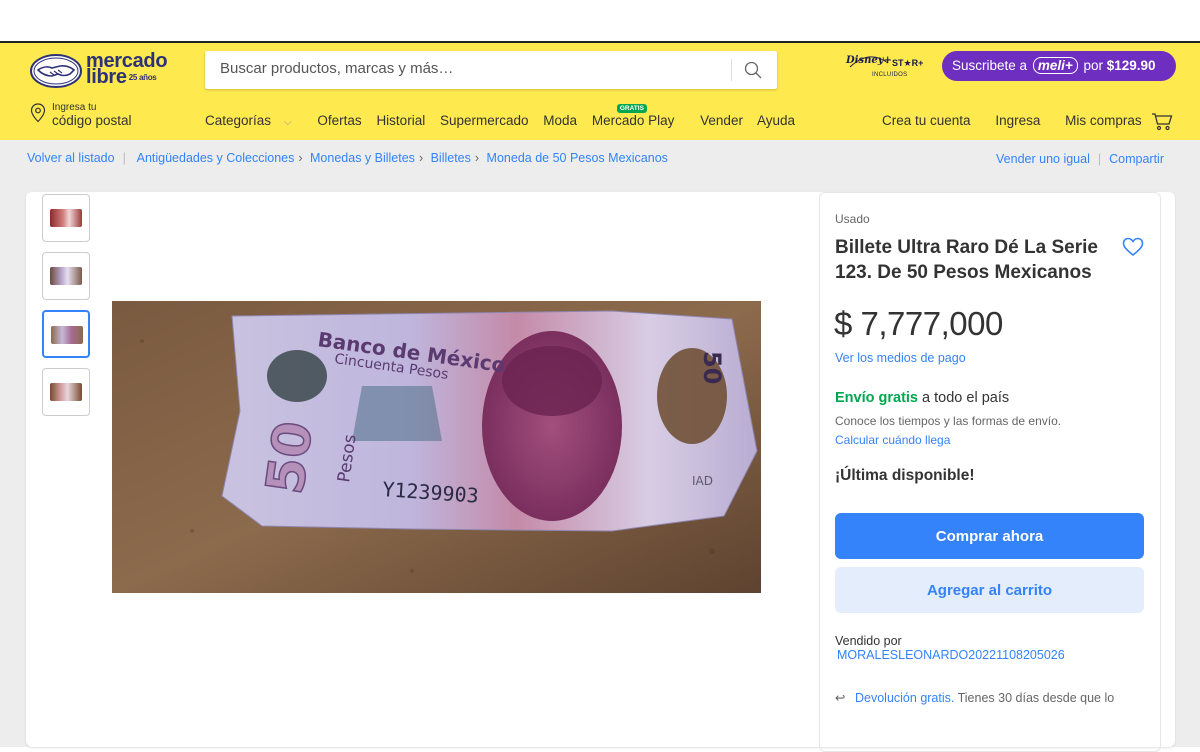 The image size is (1200, 752). I want to click on subscribe-price: $129.90, so click(1131, 65).